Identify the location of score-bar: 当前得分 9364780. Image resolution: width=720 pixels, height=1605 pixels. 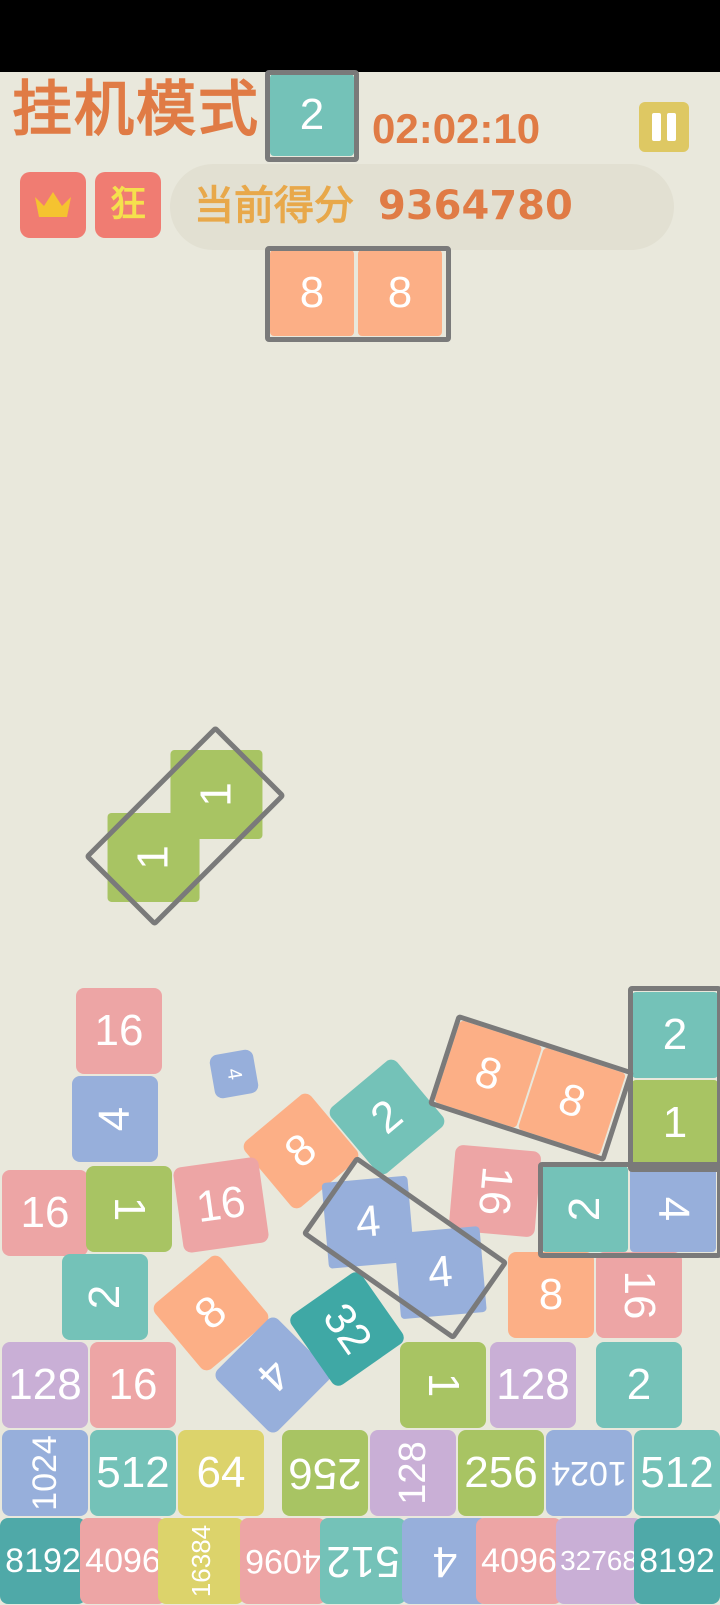
(422, 207).